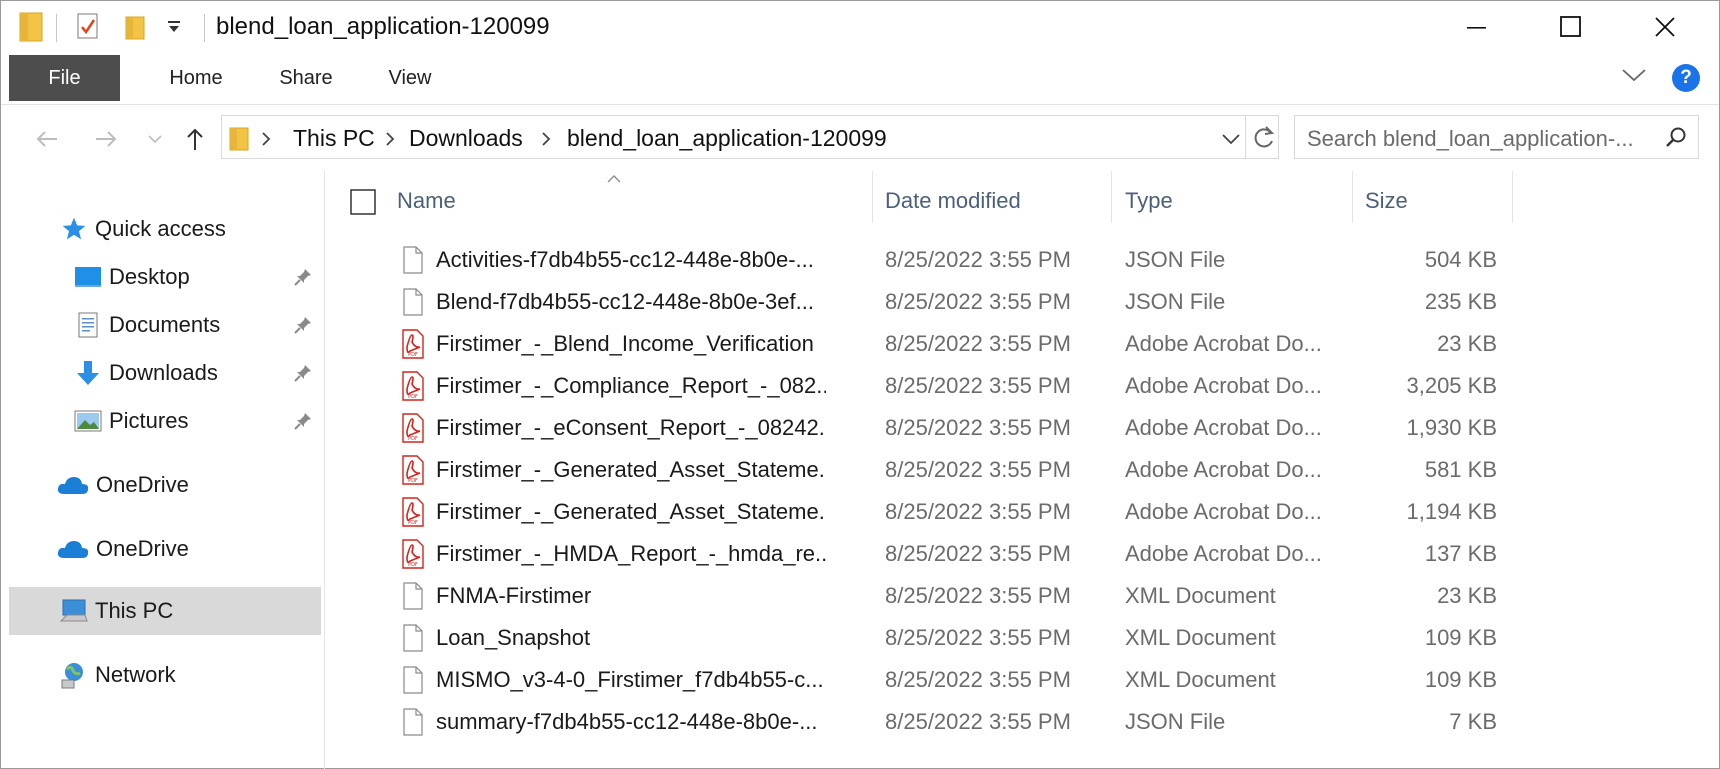 This screenshot has width=1720, height=769. What do you see at coordinates (88, 28) in the screenshot?
I see `properties-icon` at bounding box center [88, 28].